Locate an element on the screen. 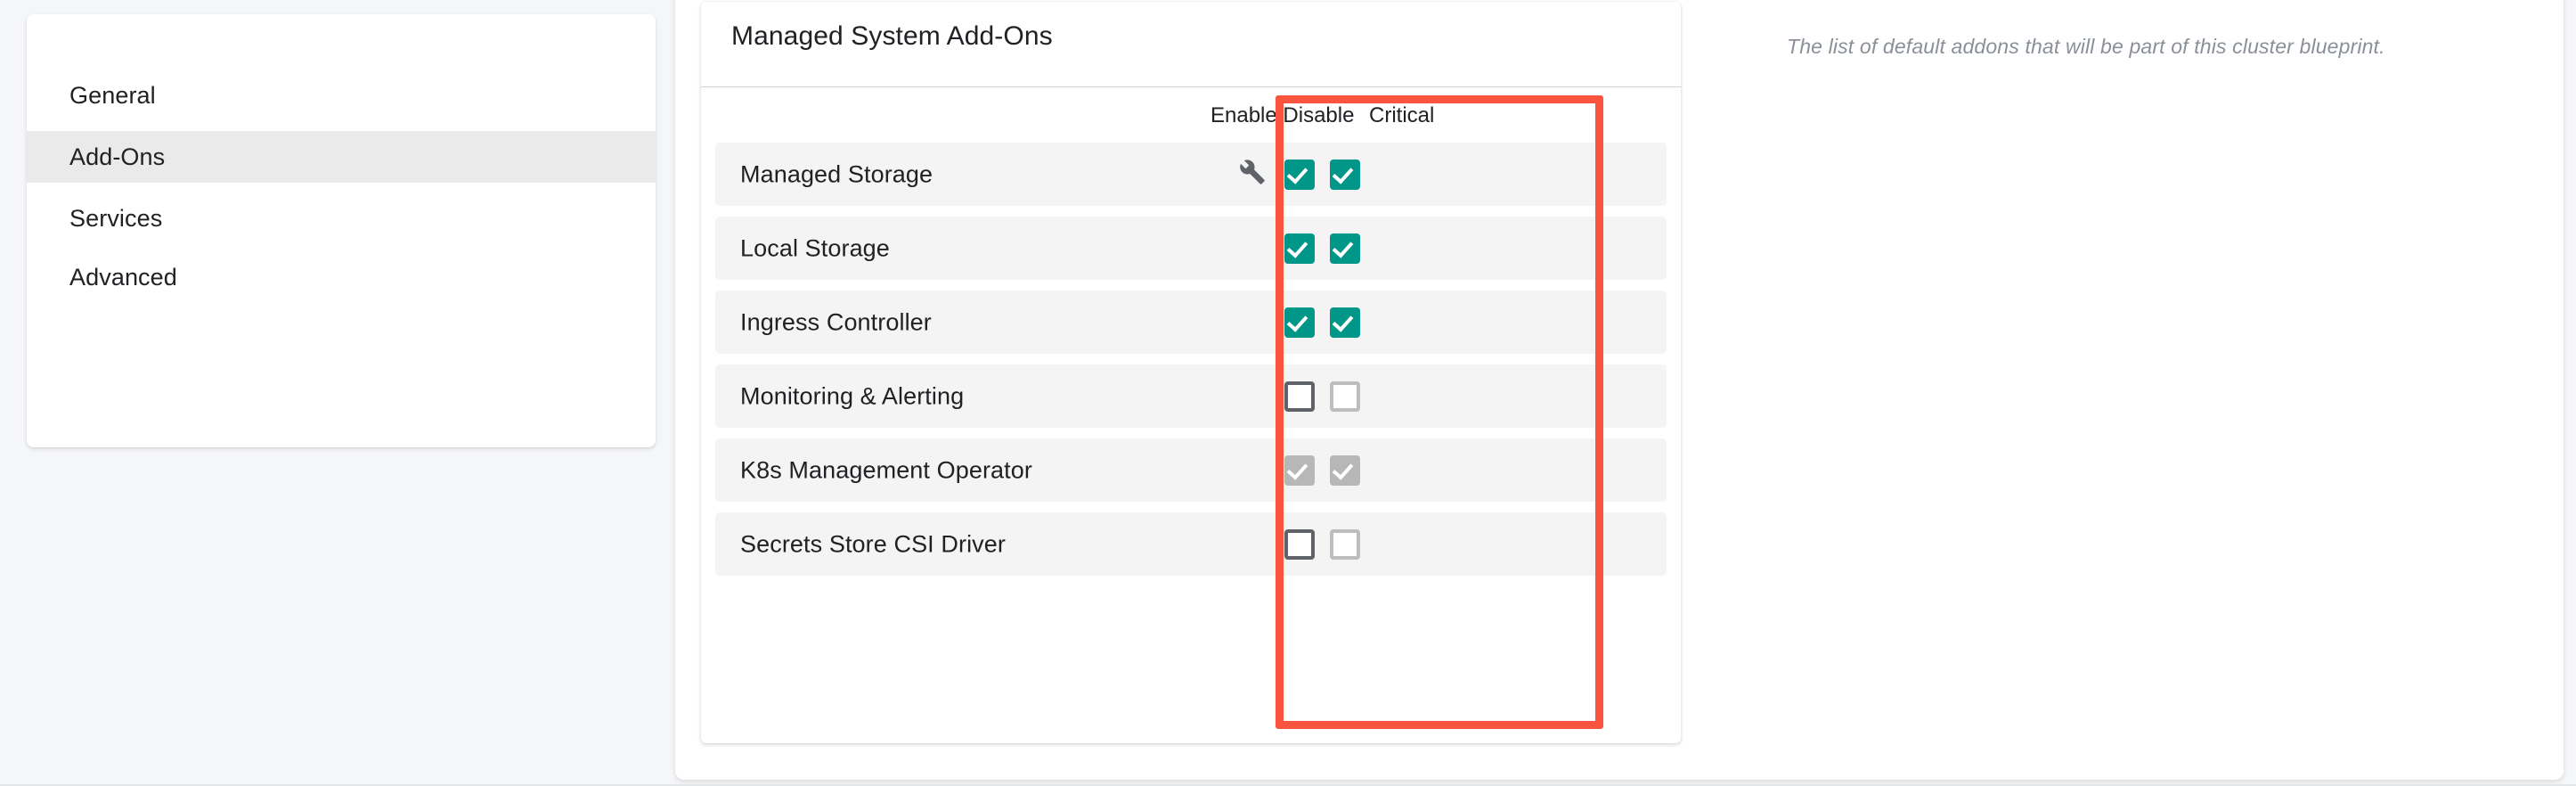  addon-name: Local Storage is located at coordinates (815, 247).